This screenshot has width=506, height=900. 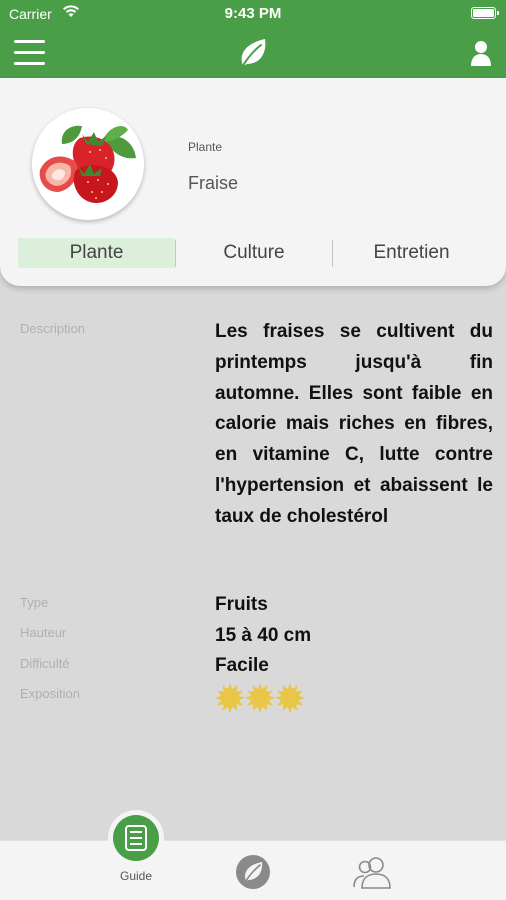 I want to click on exposure-label: Exposition, so click(x=50, y=693).